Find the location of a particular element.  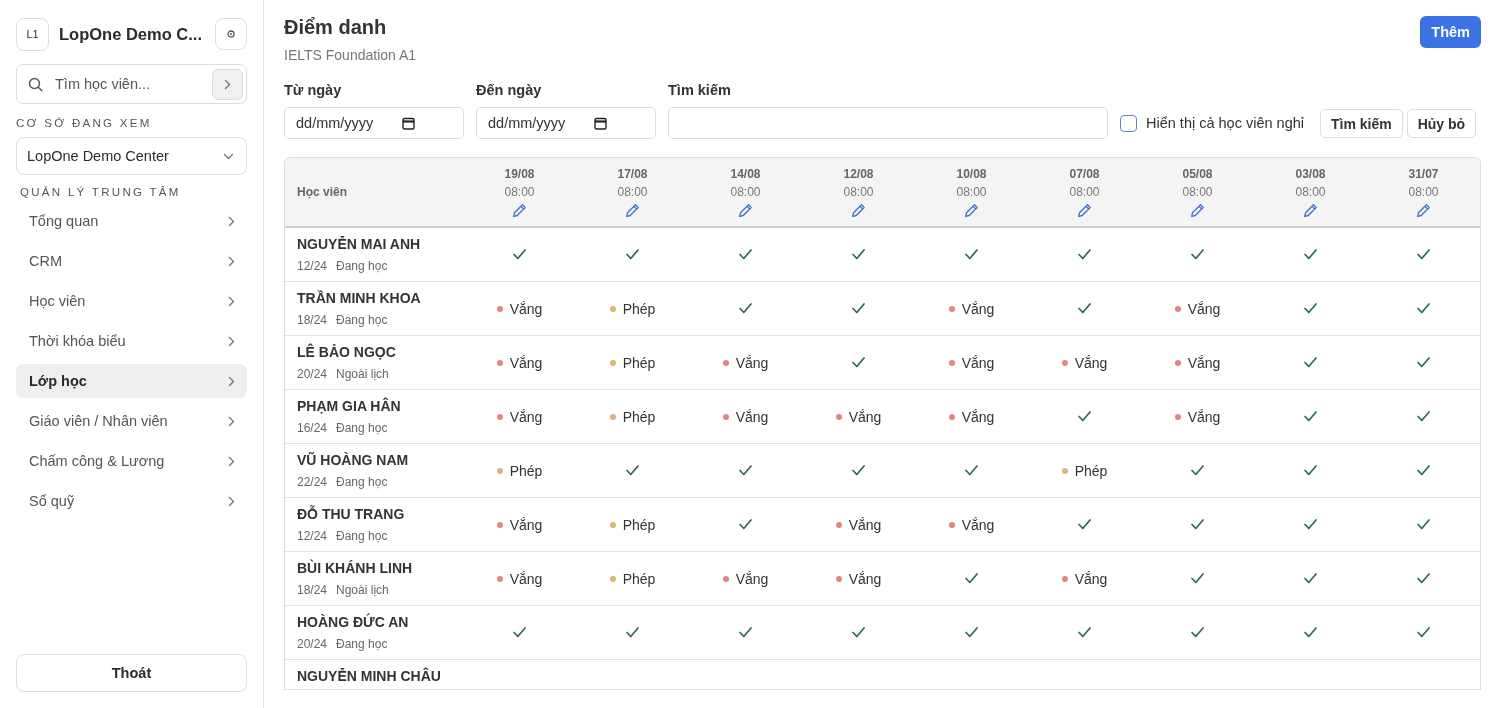

add-button: Thêm is located at coordinates (1450, 32).